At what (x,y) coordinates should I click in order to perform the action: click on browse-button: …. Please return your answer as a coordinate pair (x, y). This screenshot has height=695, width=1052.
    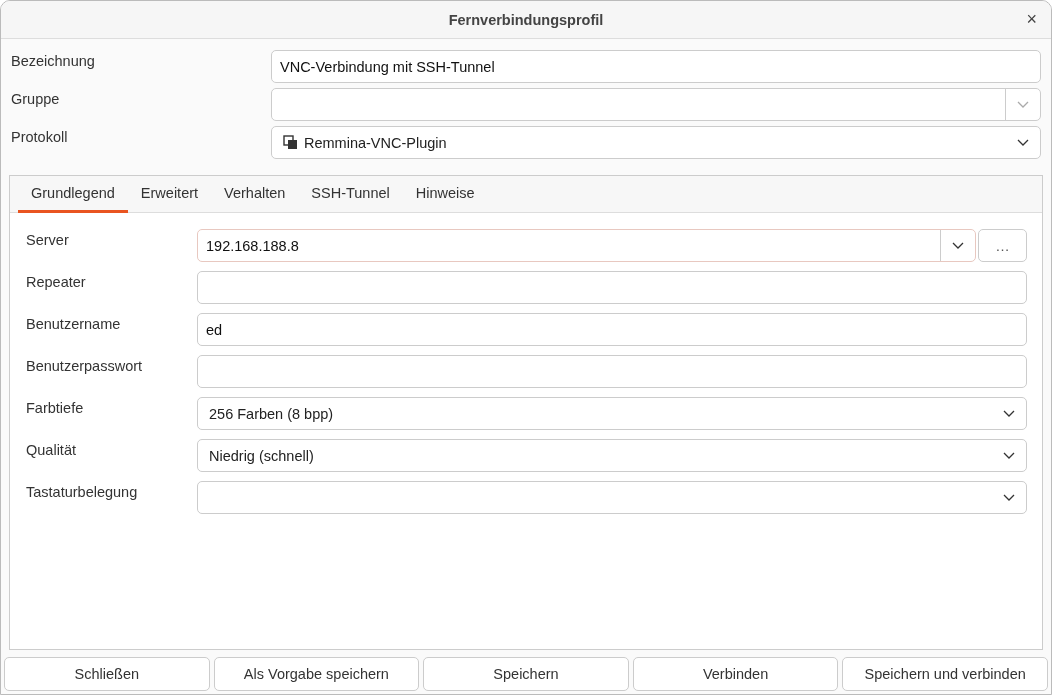
    Looking at the image, I should click on (1002, 245).